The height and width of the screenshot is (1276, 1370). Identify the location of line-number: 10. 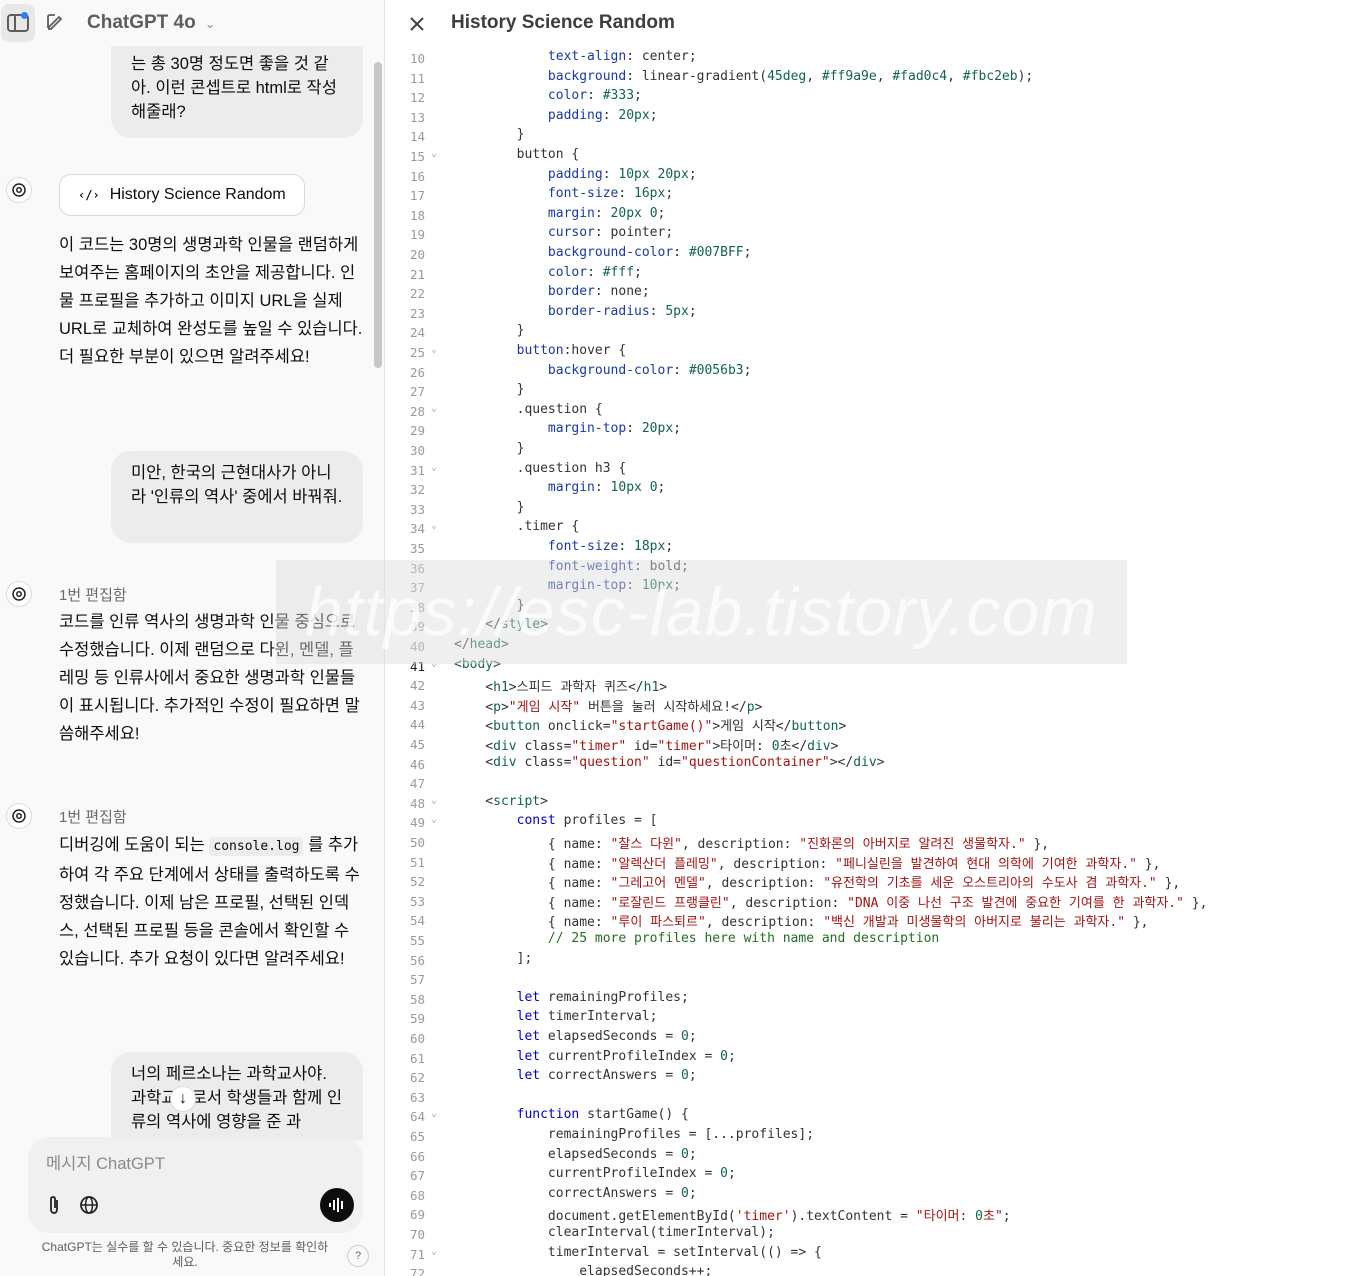
(417, 58).